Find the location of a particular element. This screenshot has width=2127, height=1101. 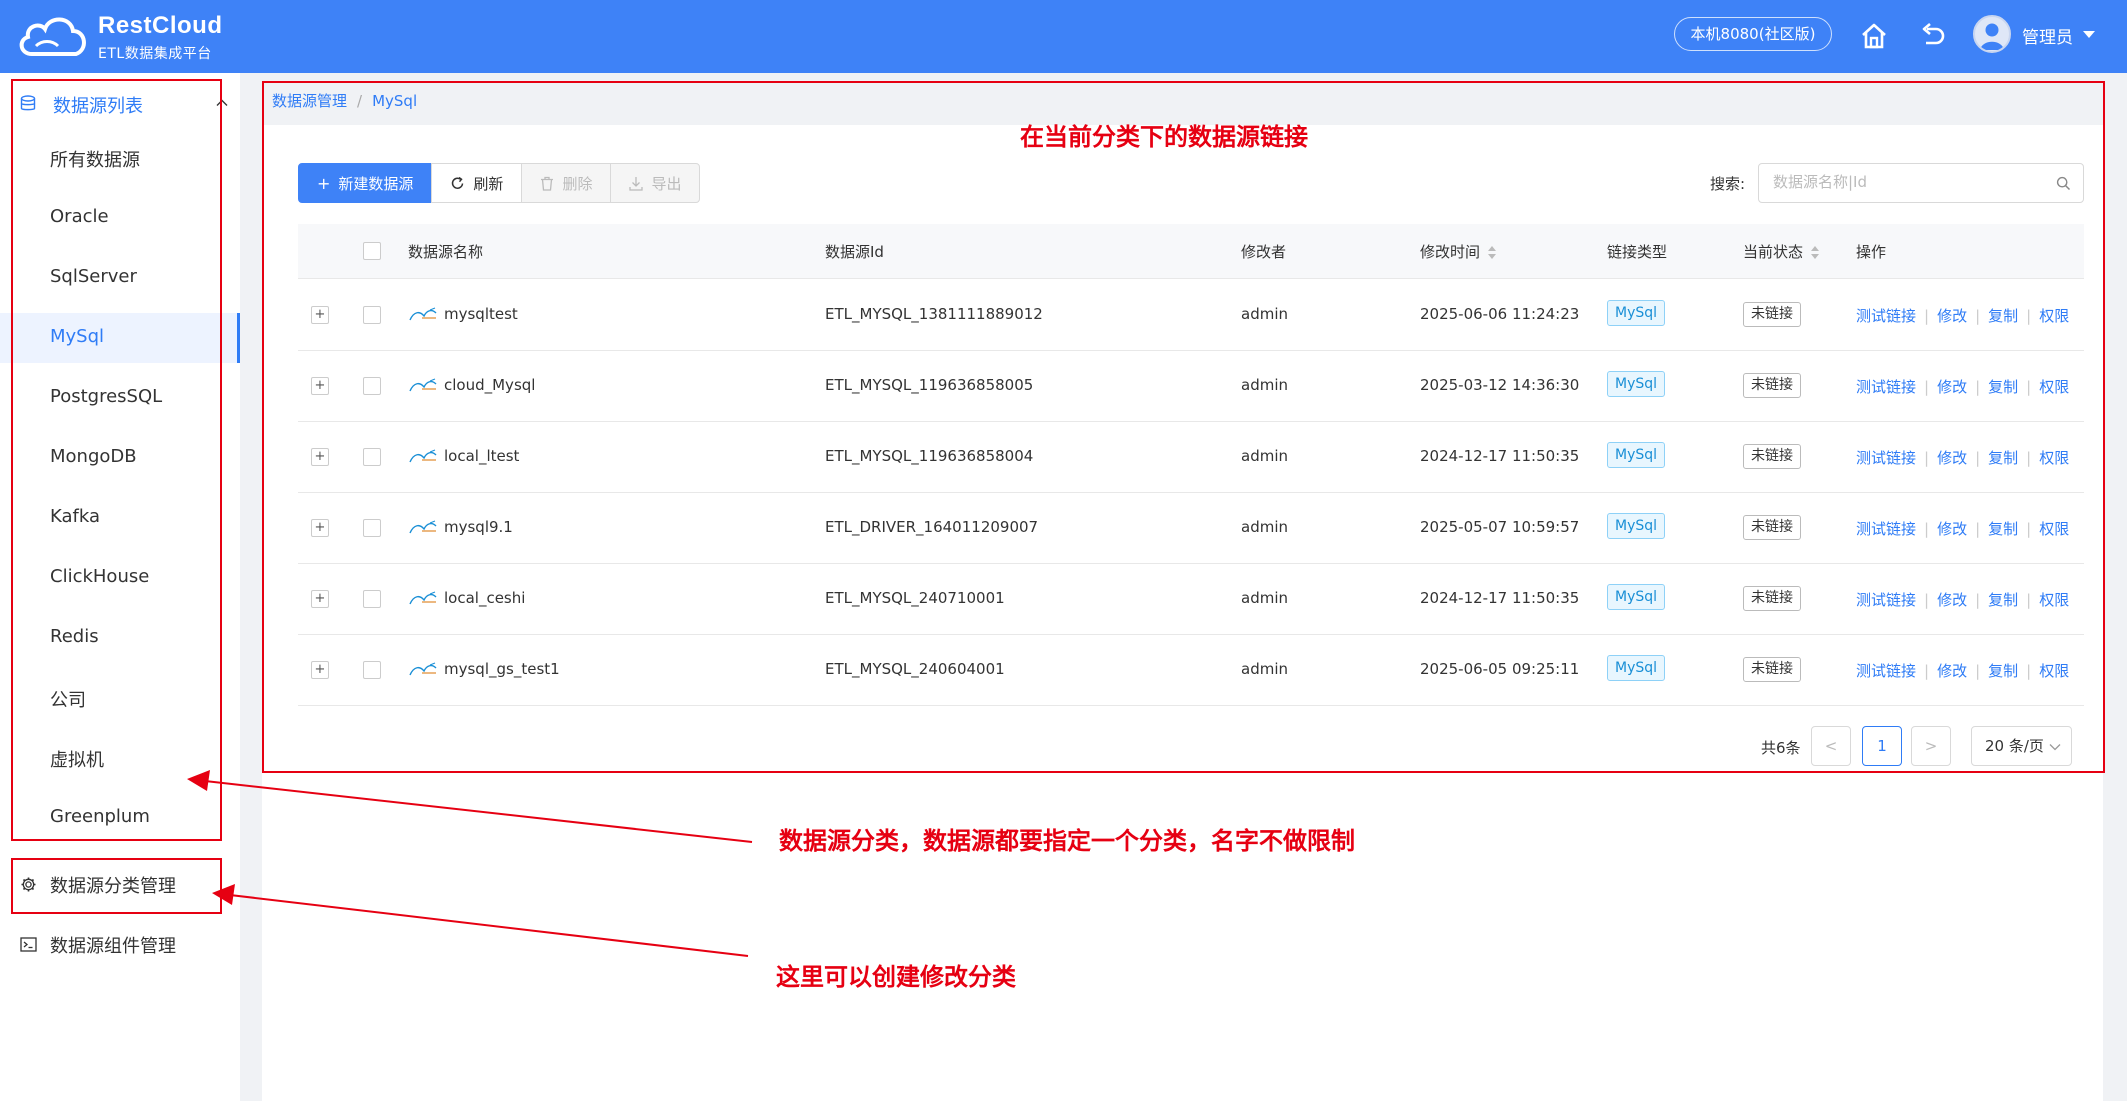

annotation-box-category-management is located at coordinates (116, 886).